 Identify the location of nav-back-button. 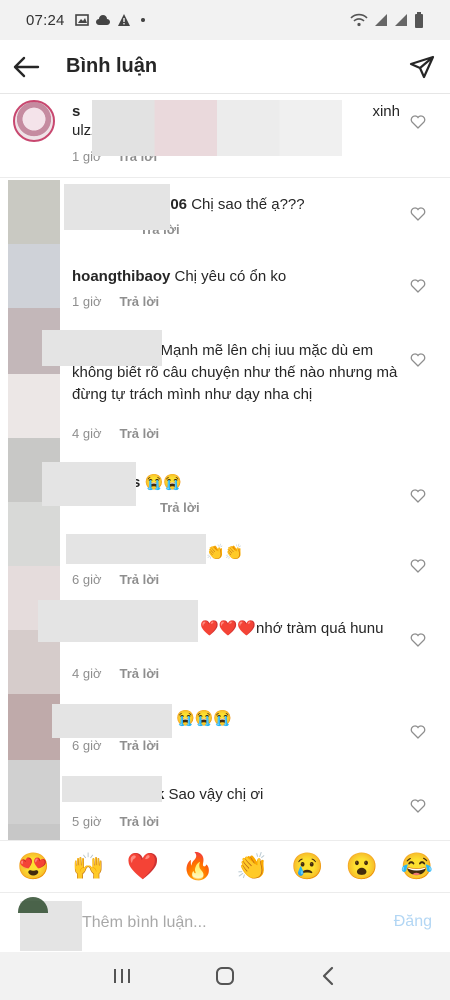
(328, 976).